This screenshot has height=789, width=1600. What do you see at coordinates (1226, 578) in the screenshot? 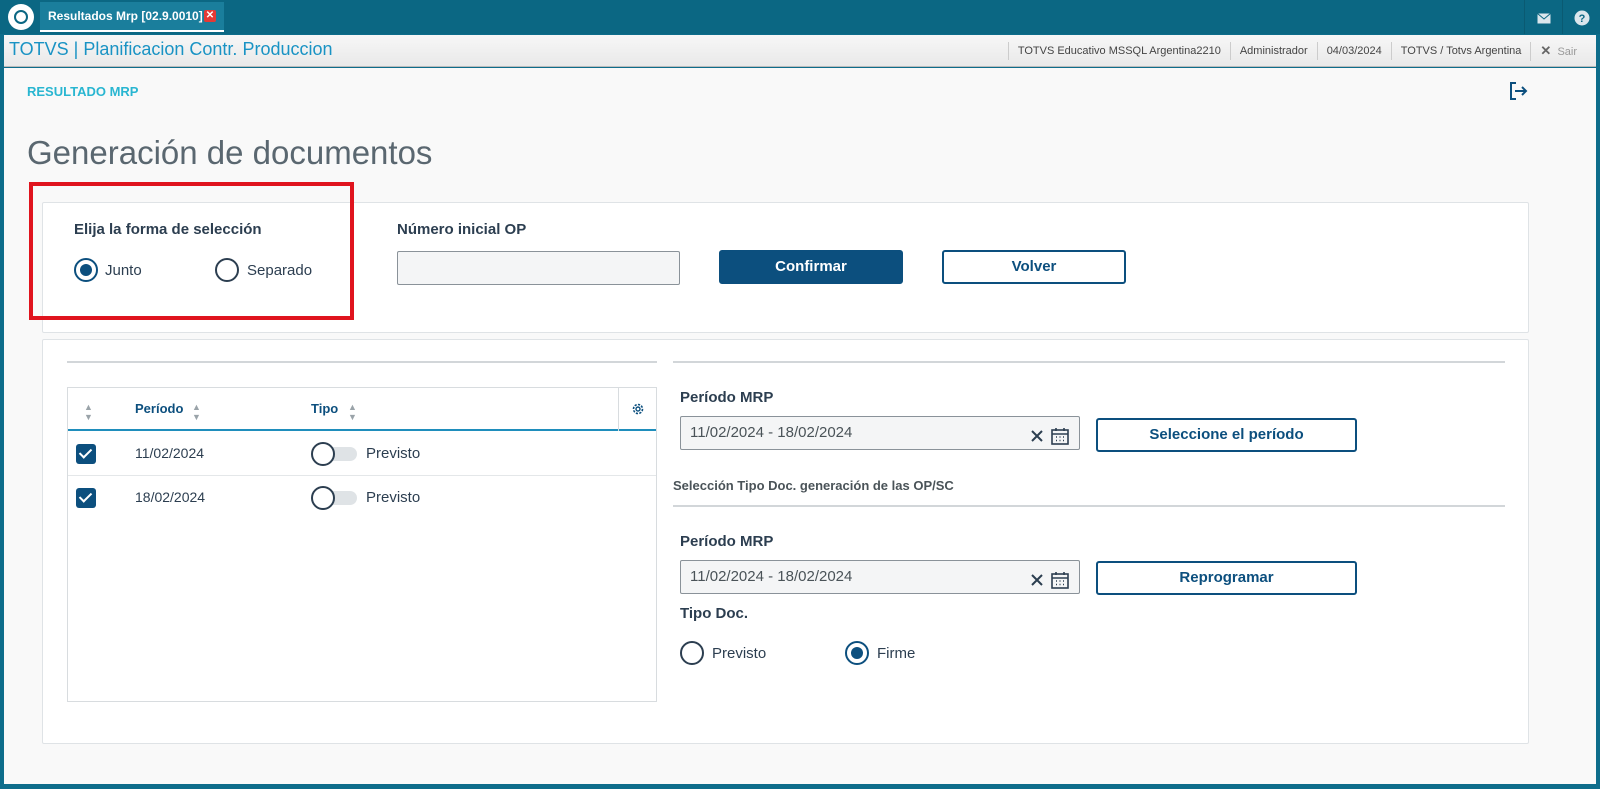
I see `reprogram-button: Reprogramar` at bounding box center [1226, 578].